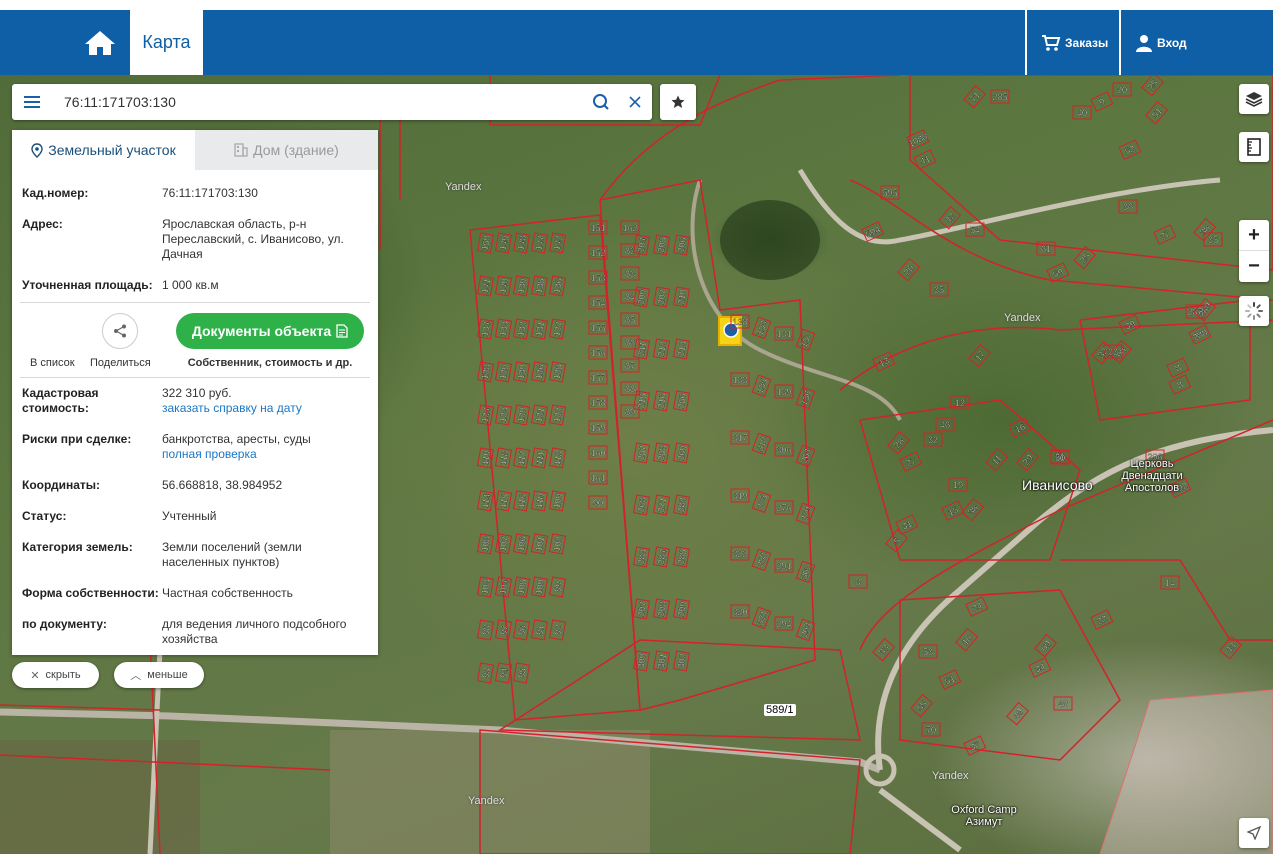 This screenshot has width=1273, height=854. Describe the element at coordinates (485, 329) in the screenshot. I see `parcel-label: 134` at that location.